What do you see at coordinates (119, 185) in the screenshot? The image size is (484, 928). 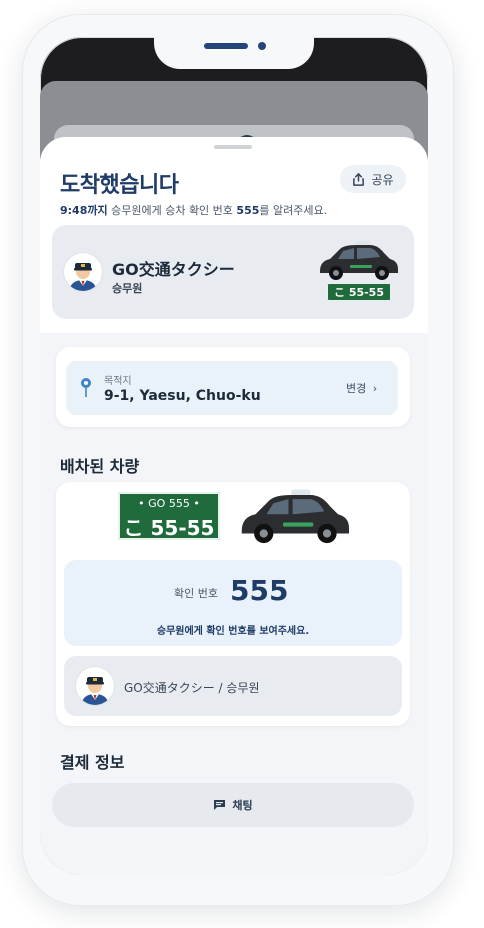 I see `page-title: 도착했습니다` at bounding box center [119, 185].